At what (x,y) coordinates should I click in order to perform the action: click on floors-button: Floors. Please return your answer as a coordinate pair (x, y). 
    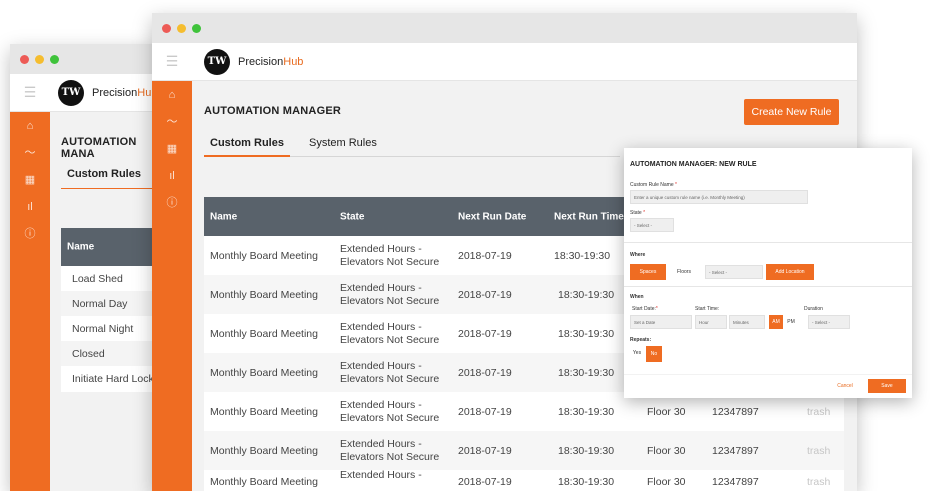
    Looking at the image, I should click on (684, 272).